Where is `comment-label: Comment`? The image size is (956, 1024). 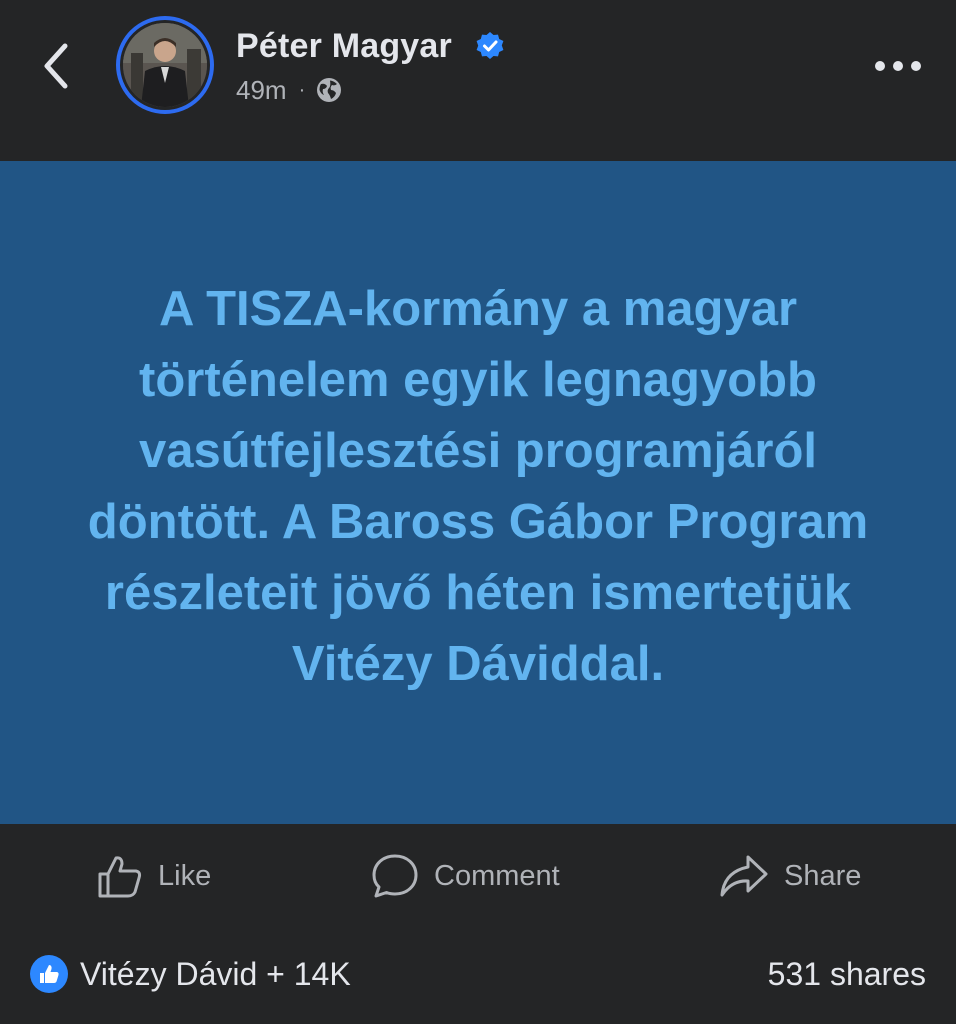
comment-label: Comment is located at coordinates (497, 875).